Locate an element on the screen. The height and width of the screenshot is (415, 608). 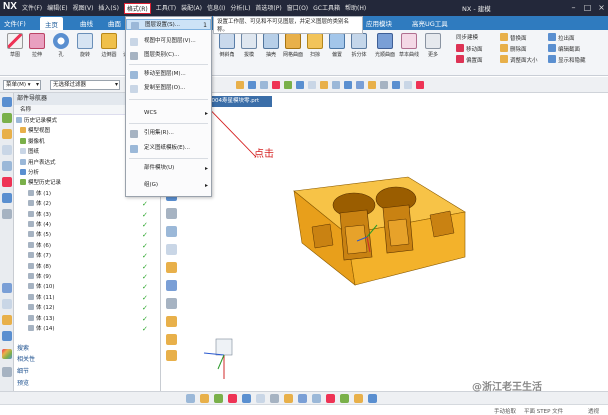
snap-tool-icon is located at coordinates (171, 339).